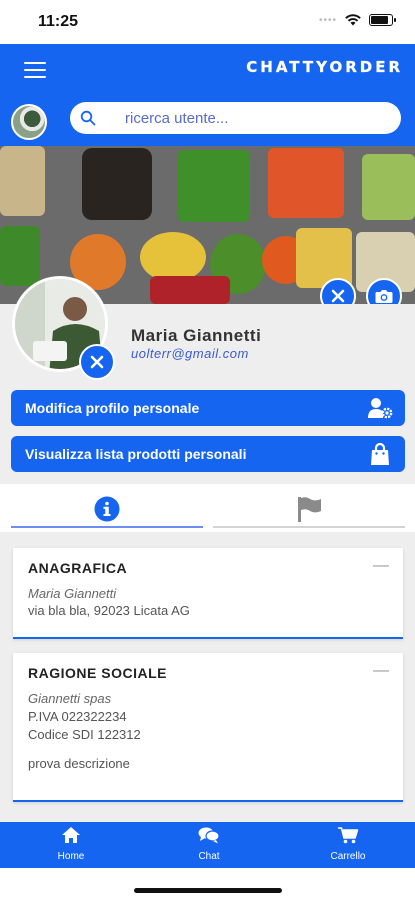  What do you see at coordinates (255, 118) in the screenshot?
I see `search-input` at bounding box center [255, 118].